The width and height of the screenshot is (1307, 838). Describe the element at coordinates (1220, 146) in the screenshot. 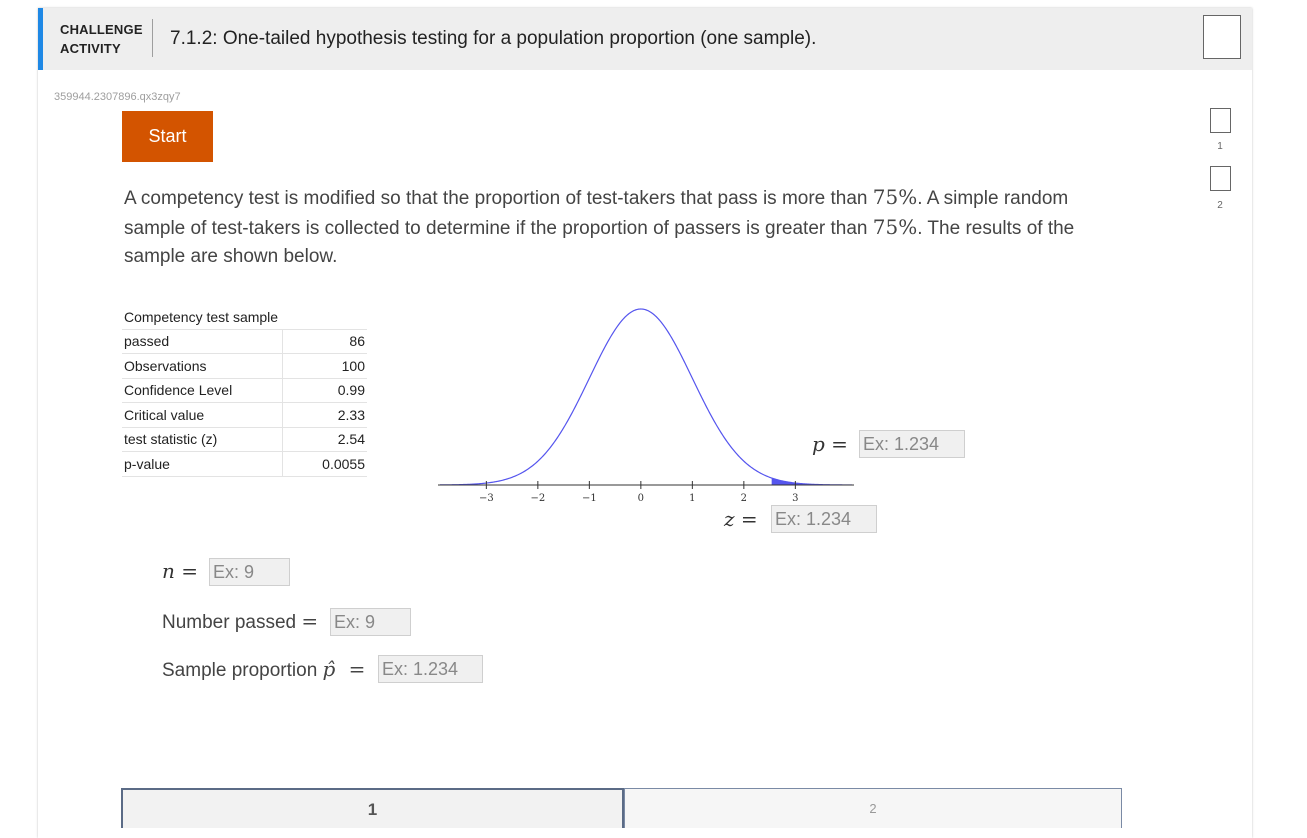

I see `level-1-number: 1` at that location.